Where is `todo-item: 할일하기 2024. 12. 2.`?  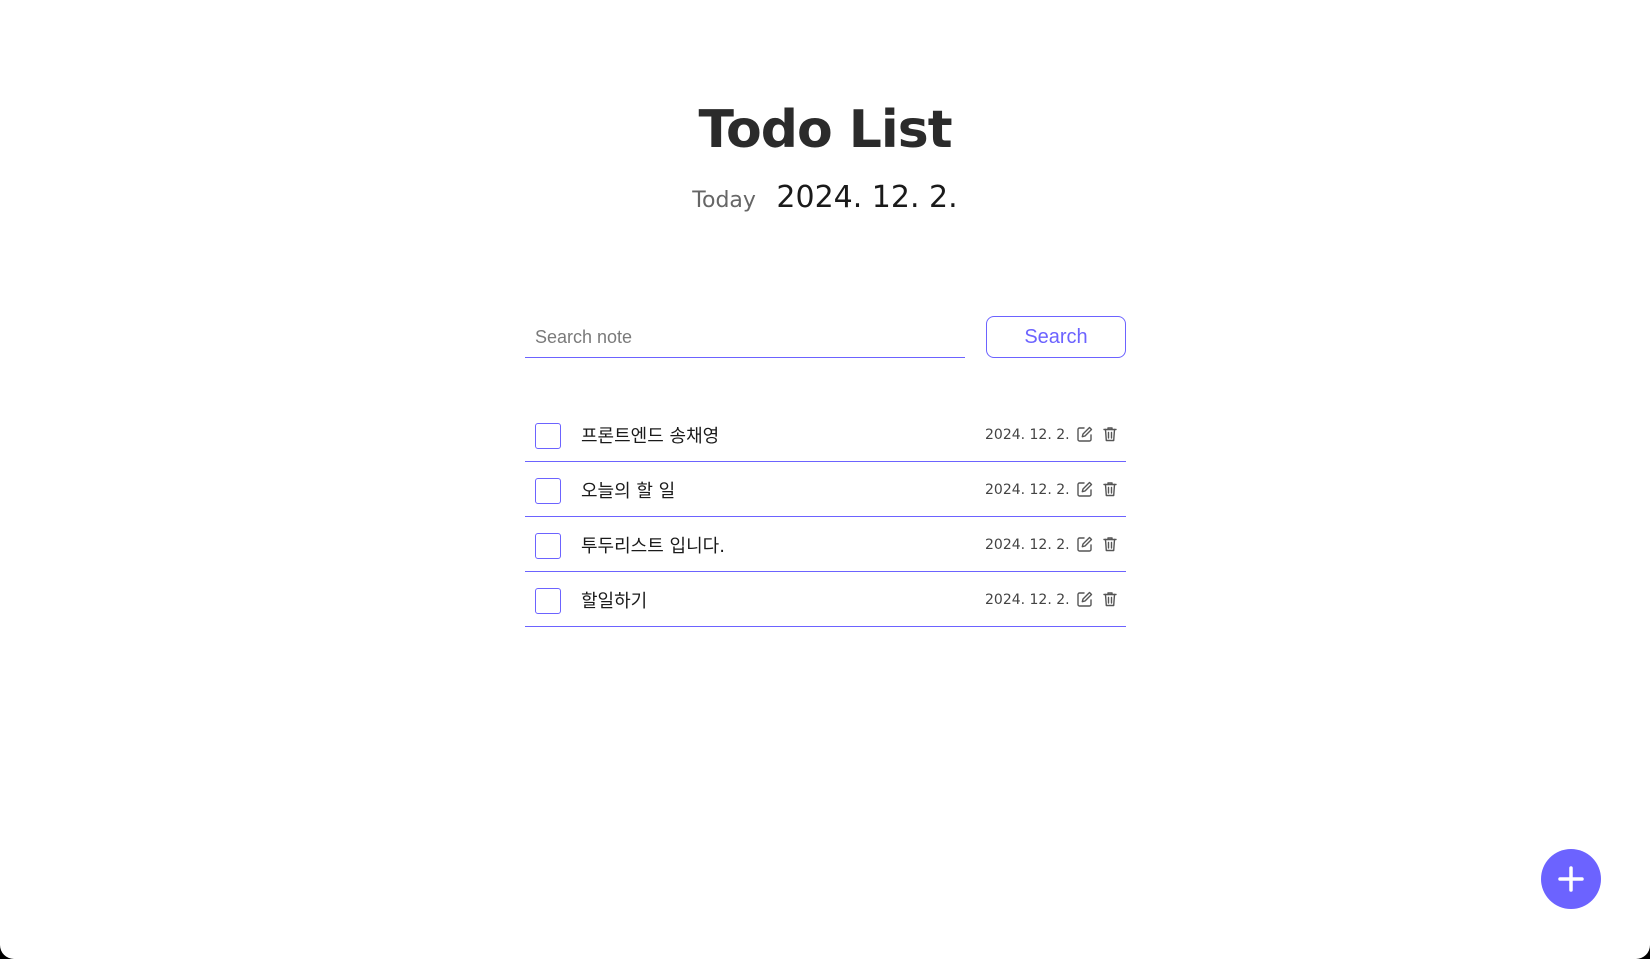
todo-item: 할일하기 2024. 12. 2. is located at coordinates (825, 600).